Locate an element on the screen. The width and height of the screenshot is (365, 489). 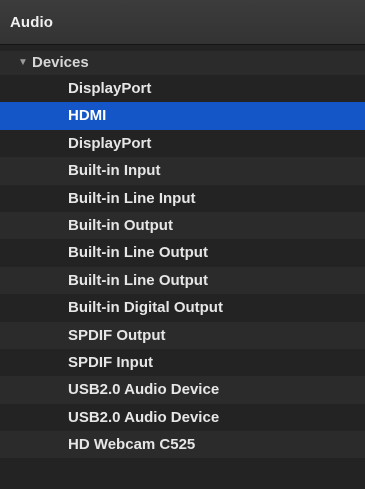
device-list-item: SPDIF Input is located at coordinates (182, 362).